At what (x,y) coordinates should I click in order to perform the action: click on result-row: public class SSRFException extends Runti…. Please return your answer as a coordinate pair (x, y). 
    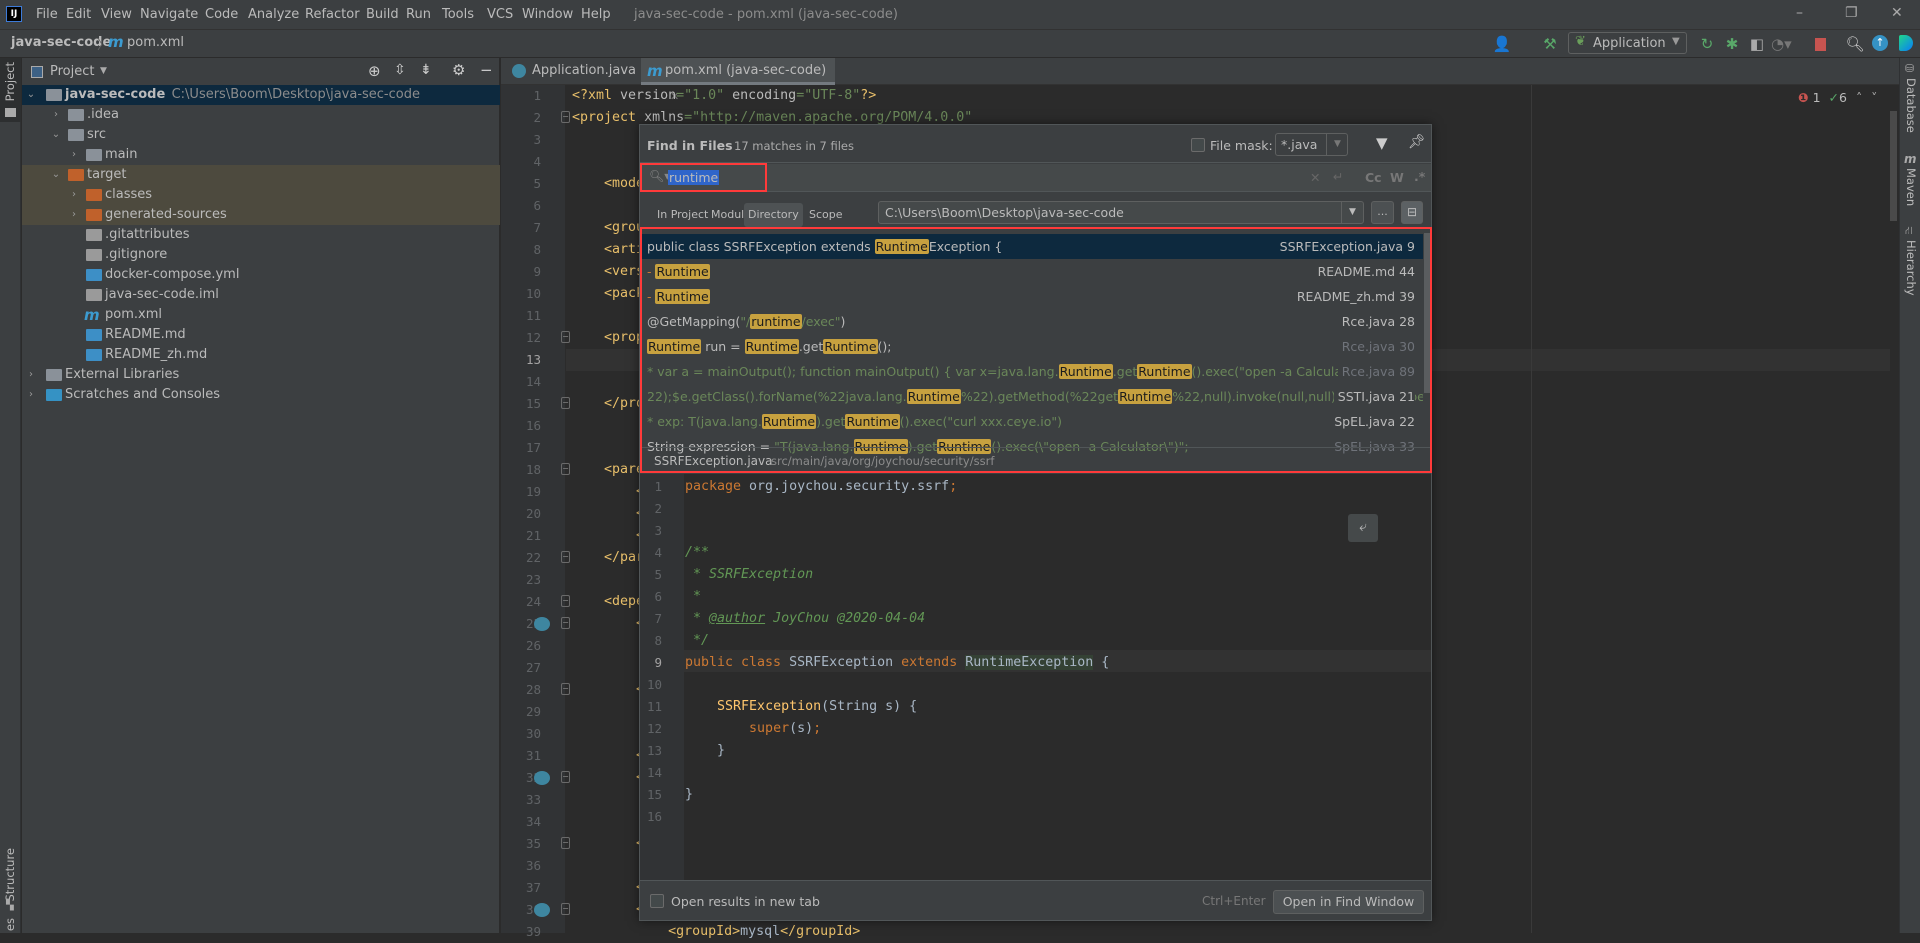
    Looking at the image, I should click on (1032, 246).